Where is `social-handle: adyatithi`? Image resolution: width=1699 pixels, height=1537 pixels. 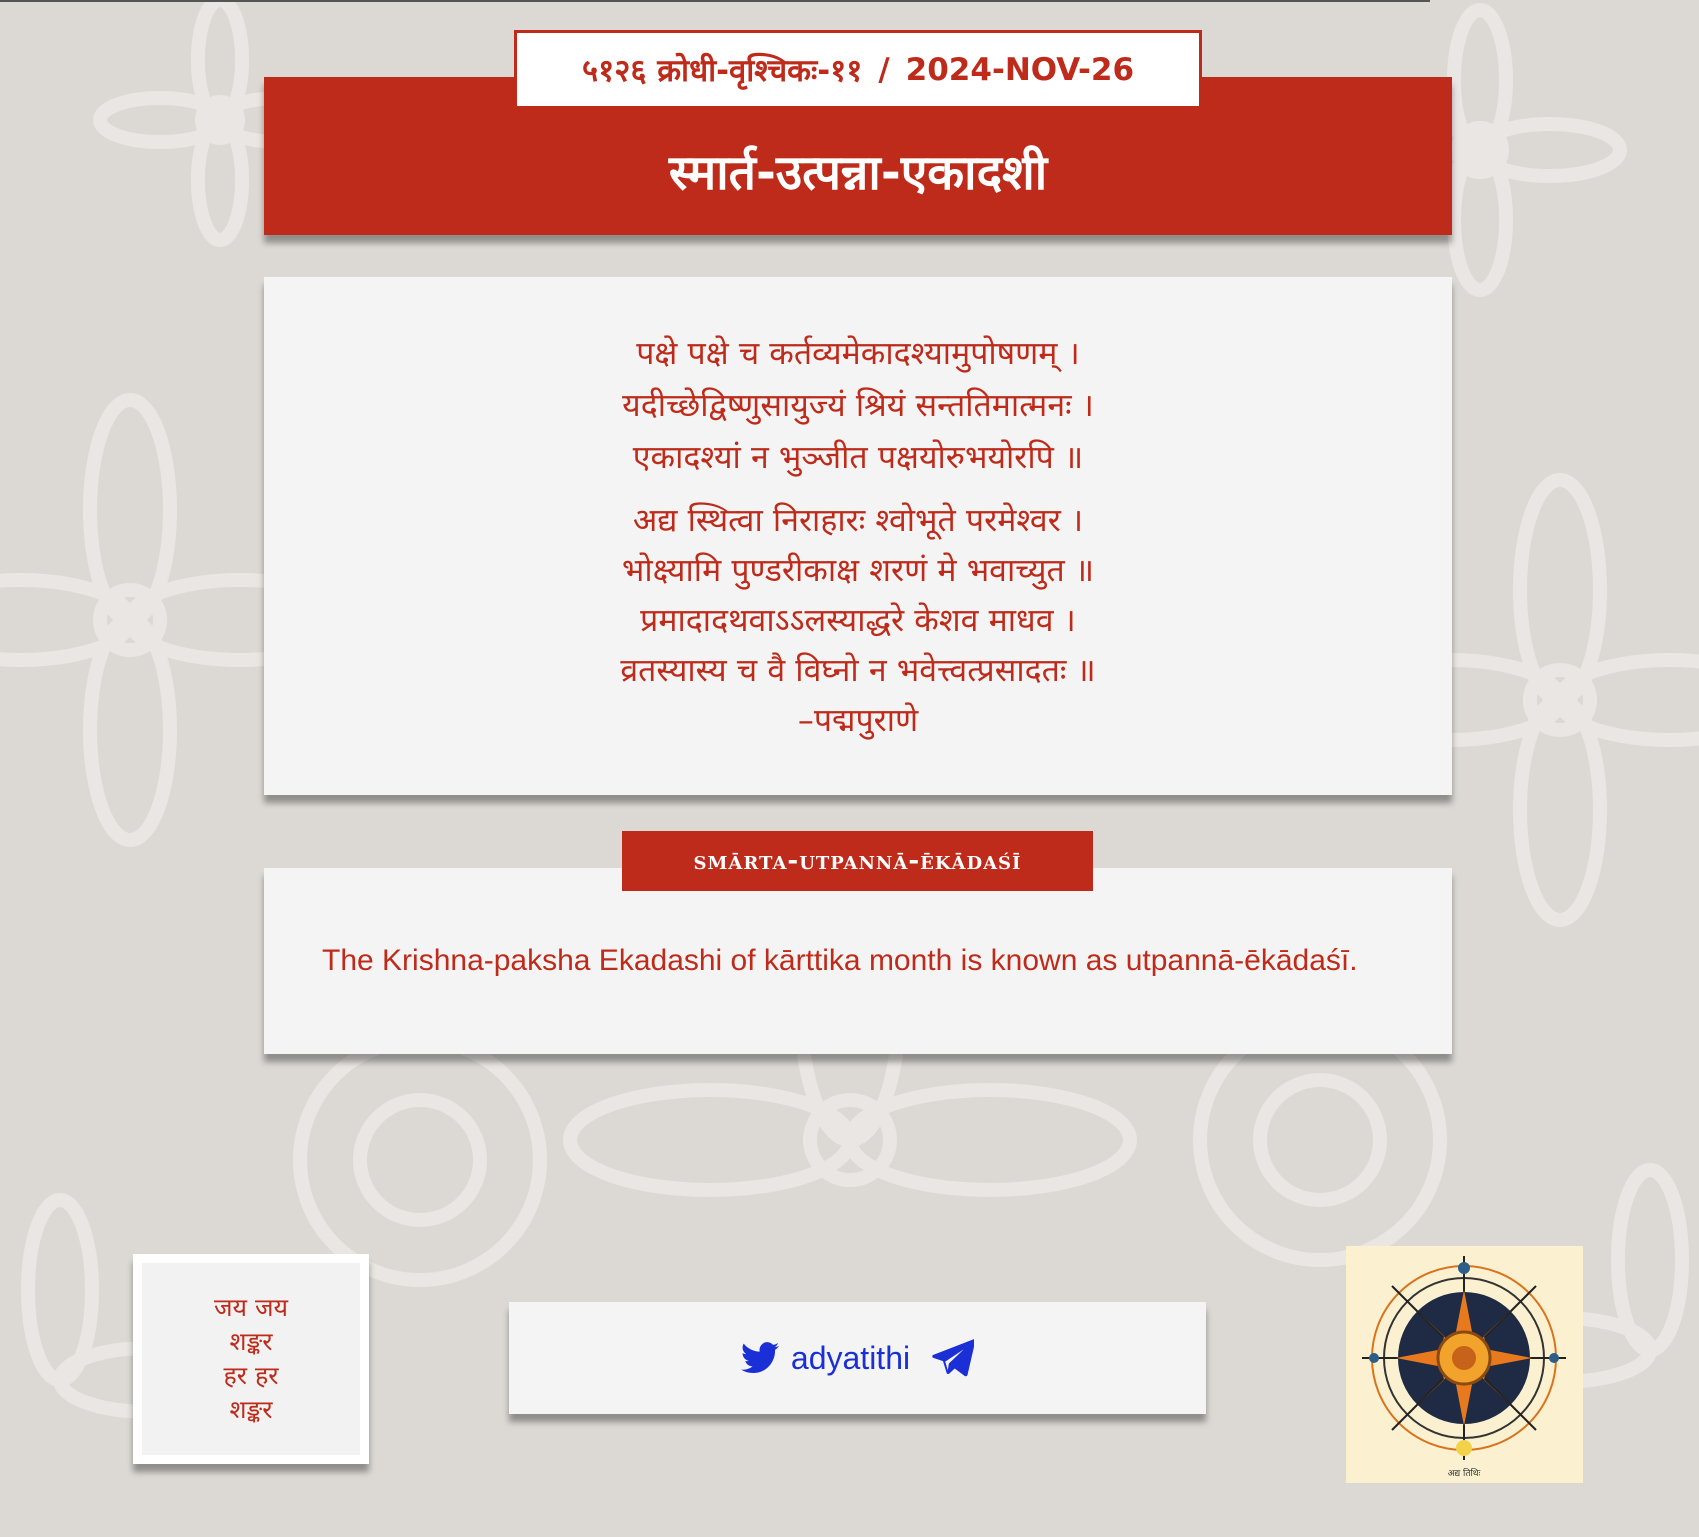
social-handle: adyatithi is located at coordinates (850, 1358).